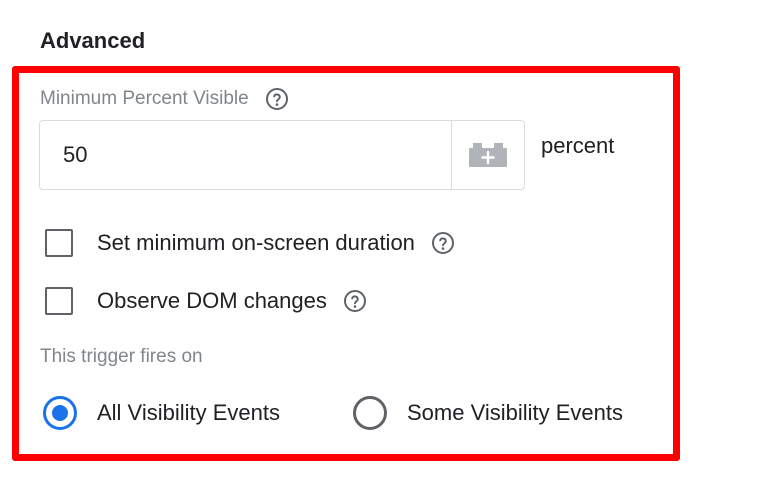 The height and width of the screenshot is (486, 782). I want to click on fires-on-label: This trigger fires on, so click(121, 356).